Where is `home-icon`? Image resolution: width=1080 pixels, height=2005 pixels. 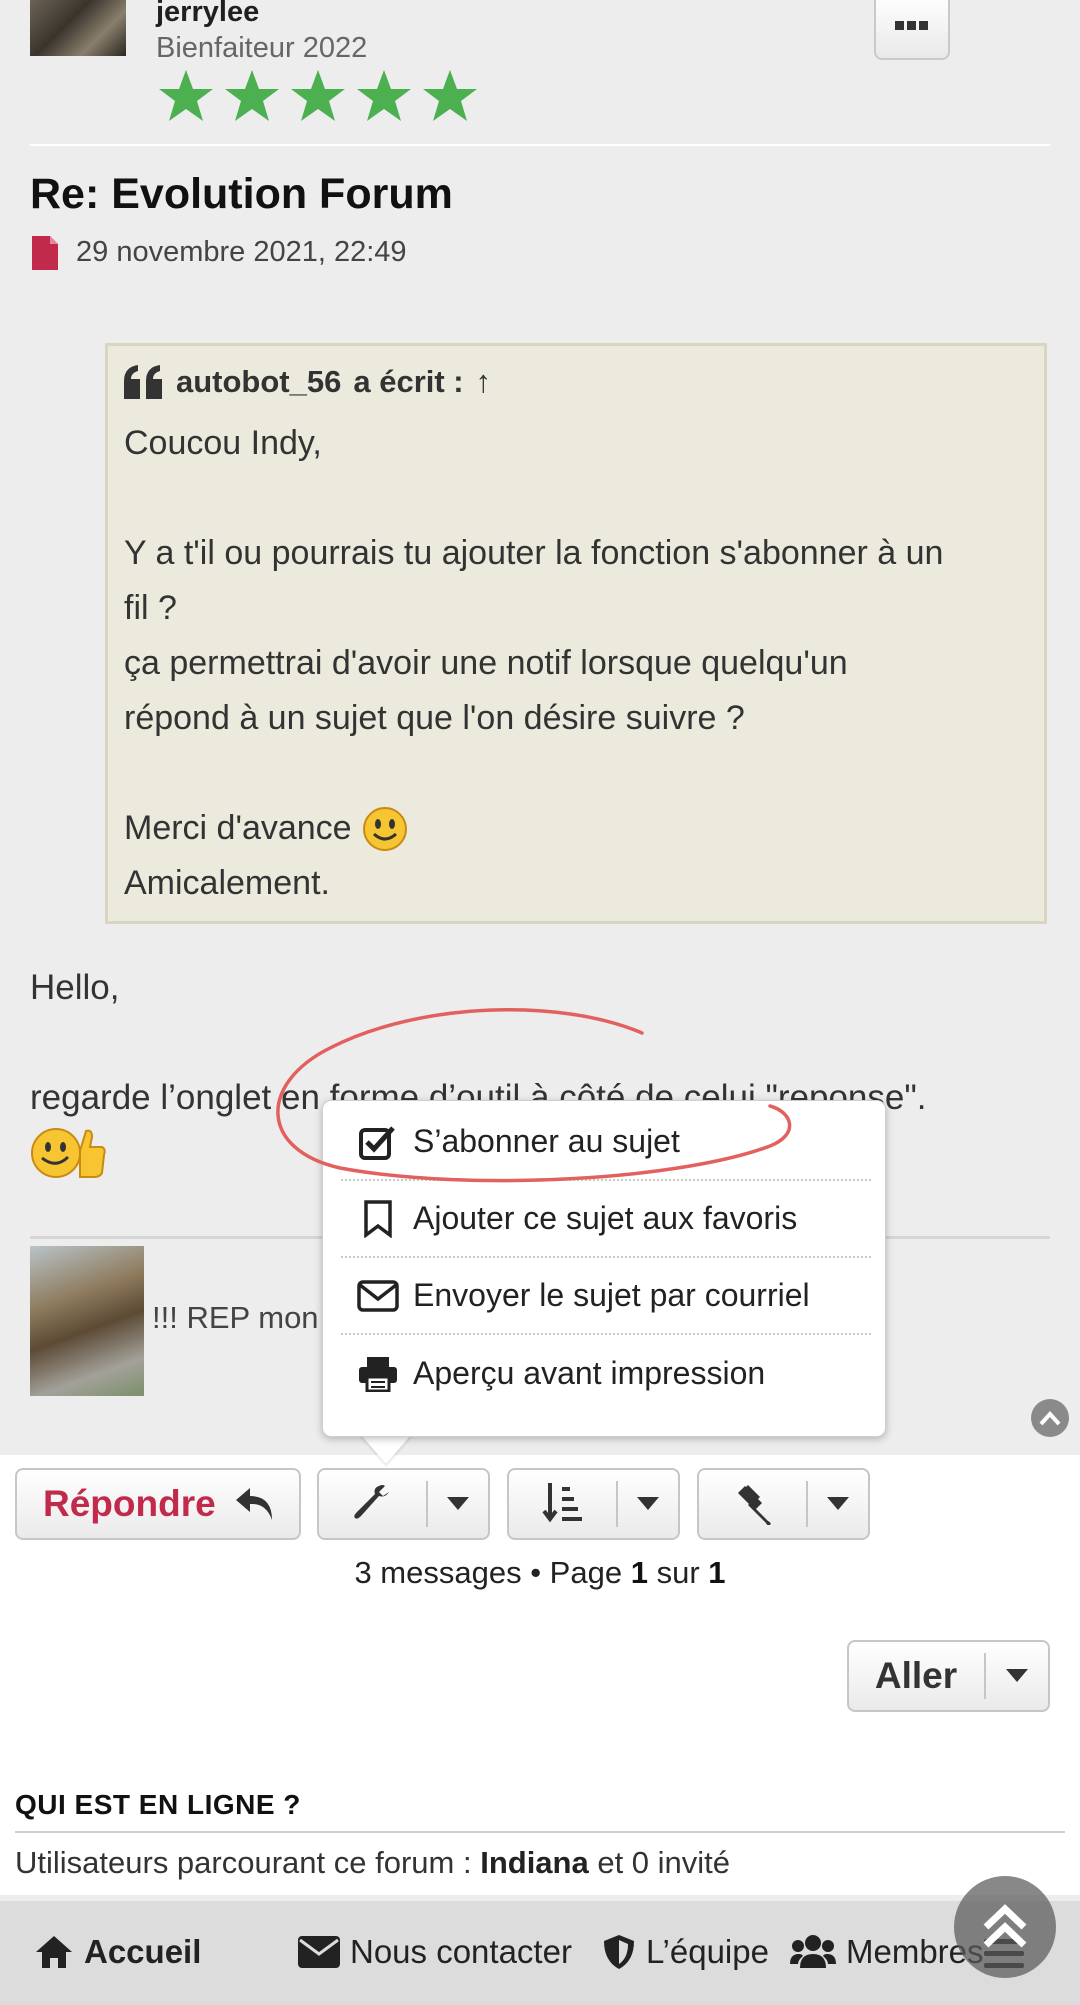 home-icon is located at coordinates (54, 1952).